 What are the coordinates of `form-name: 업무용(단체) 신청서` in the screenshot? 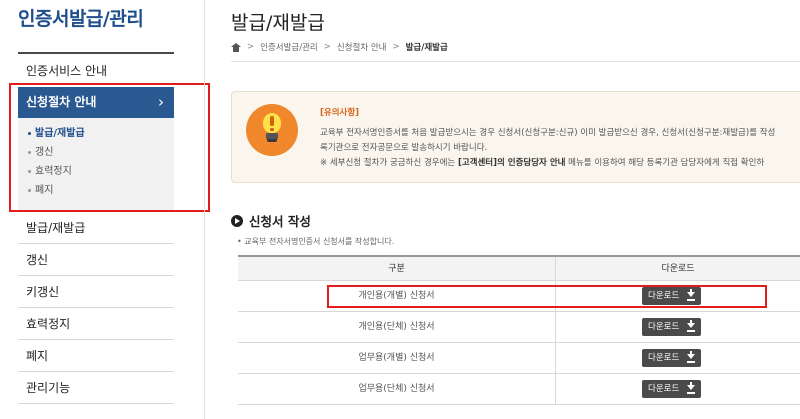 It's located at (397, 389).